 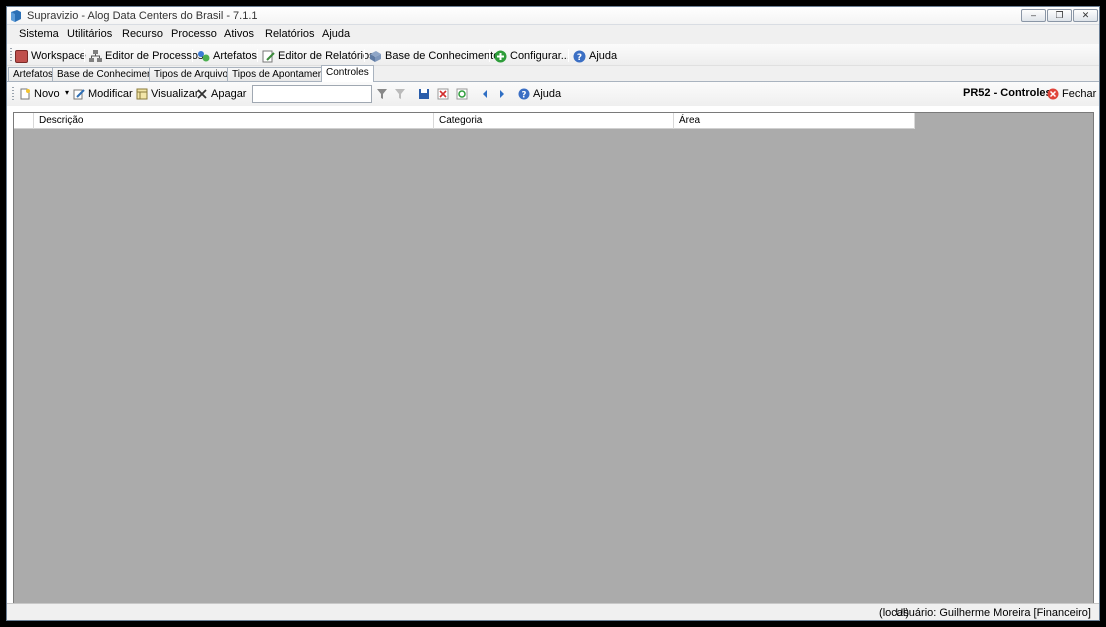 I want to click on minimize-button: –, so click(x=1033, y=15).